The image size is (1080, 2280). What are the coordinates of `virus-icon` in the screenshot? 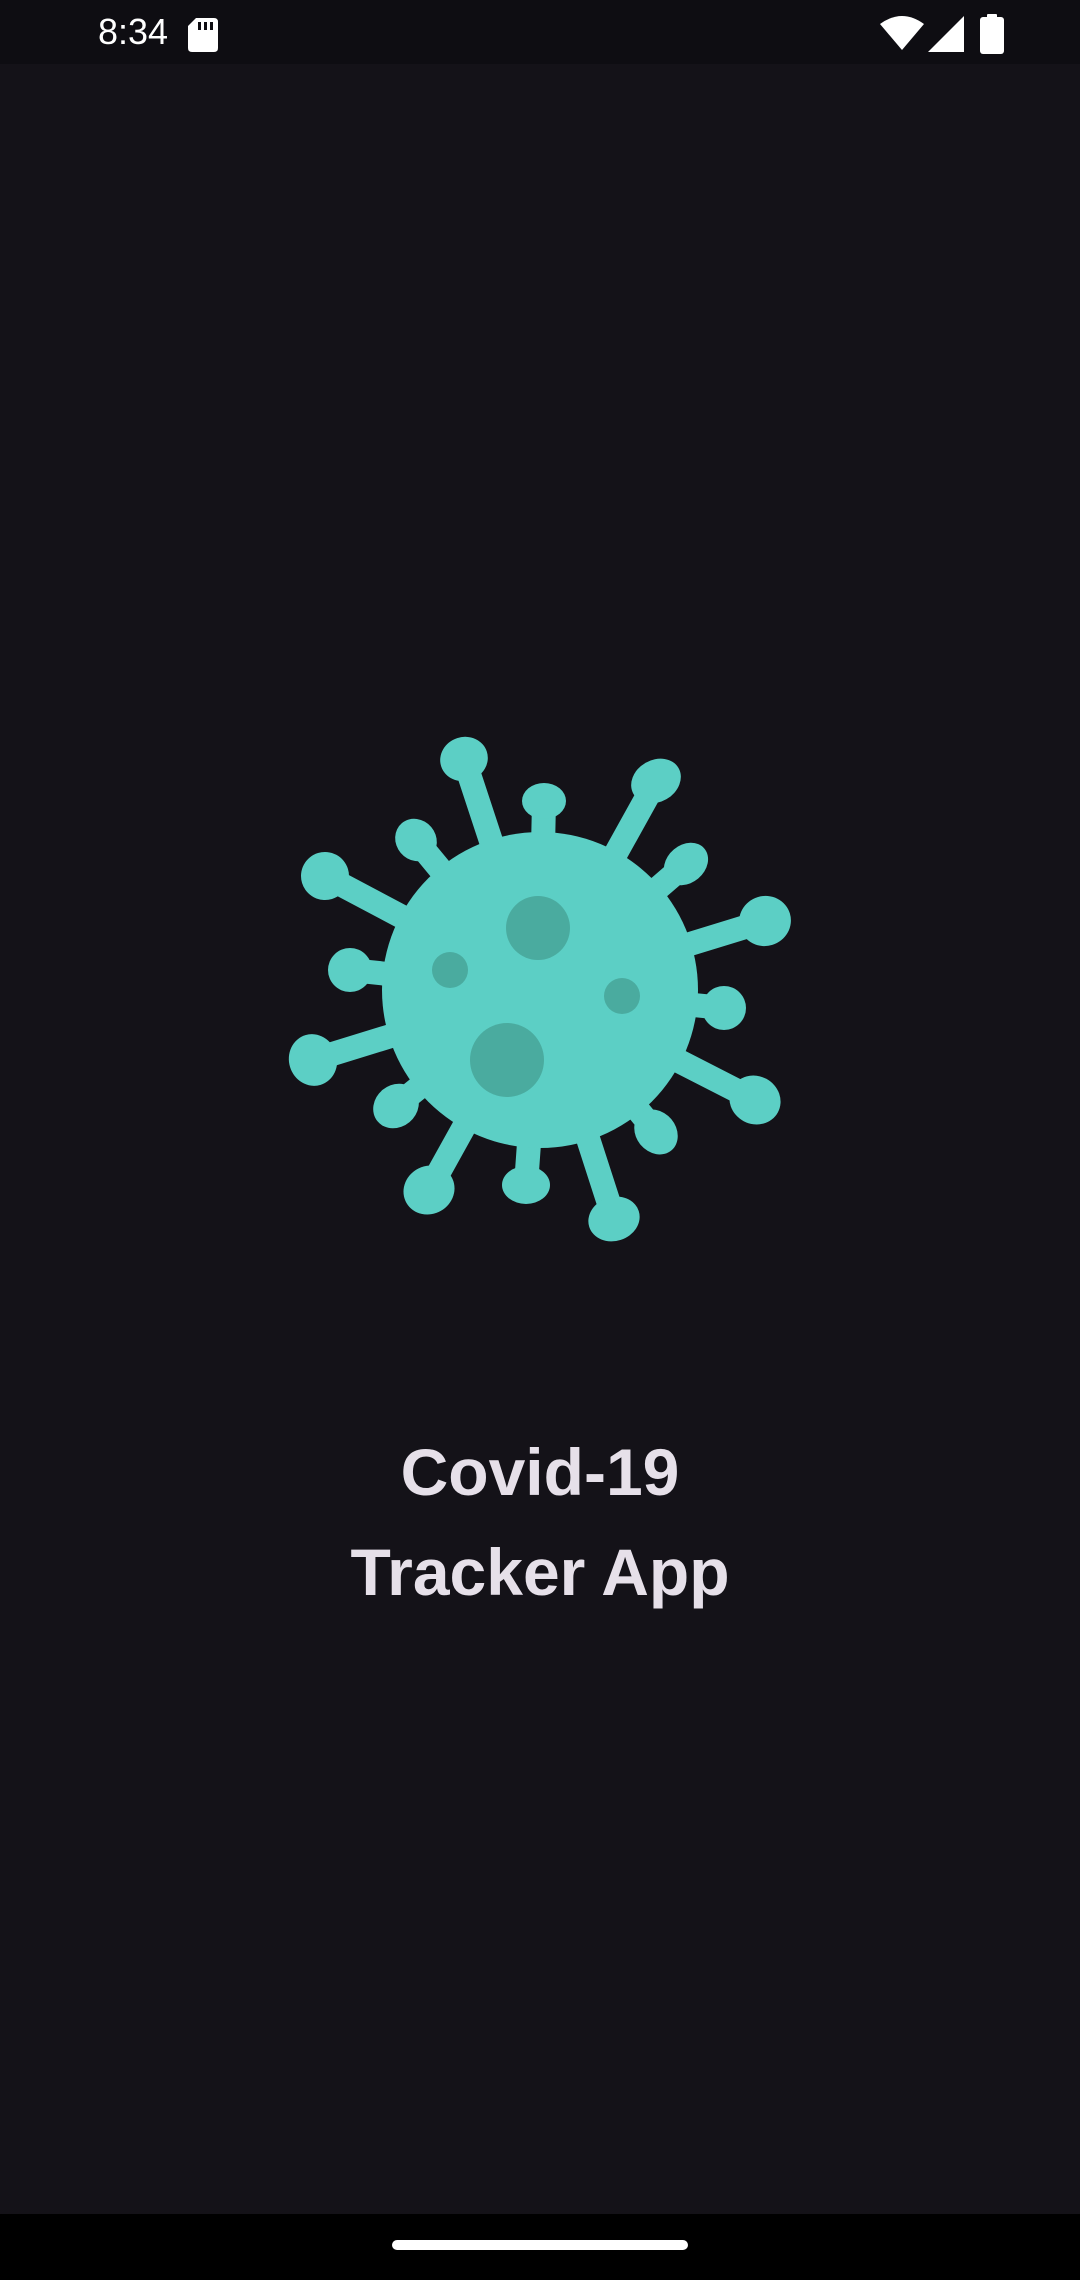 It's located at (539, 989).